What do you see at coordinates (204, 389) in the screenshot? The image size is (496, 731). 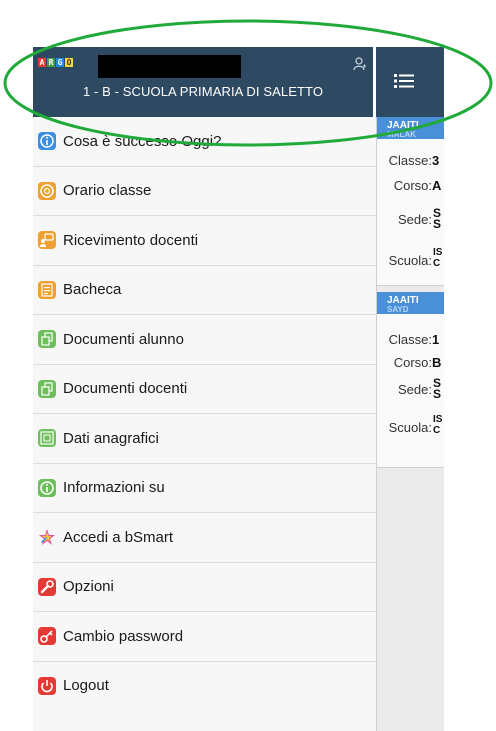 I see `menu-item-documenti-docenti: Documenti docenti` at bounding box center [204, 389].